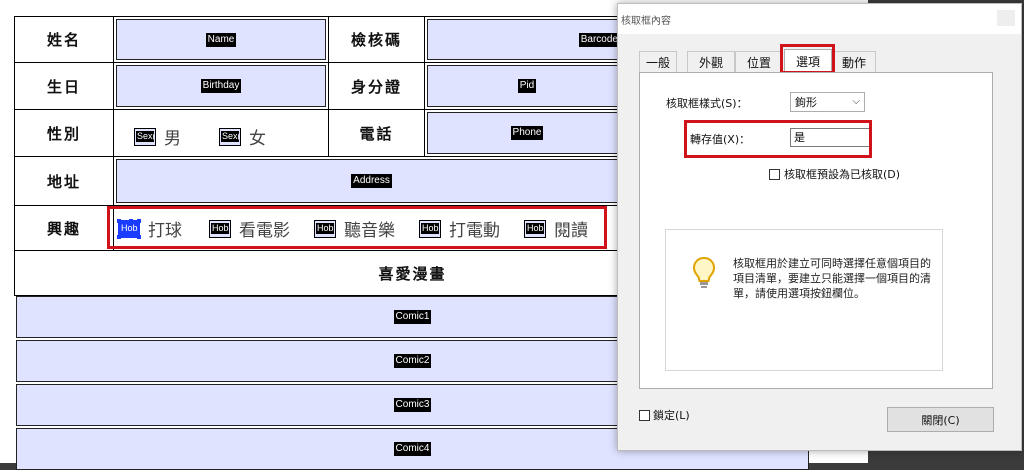 This screenshot has width=1024, height=470. I want to click on label-barcode: 檢核碼, so click(376, 39).